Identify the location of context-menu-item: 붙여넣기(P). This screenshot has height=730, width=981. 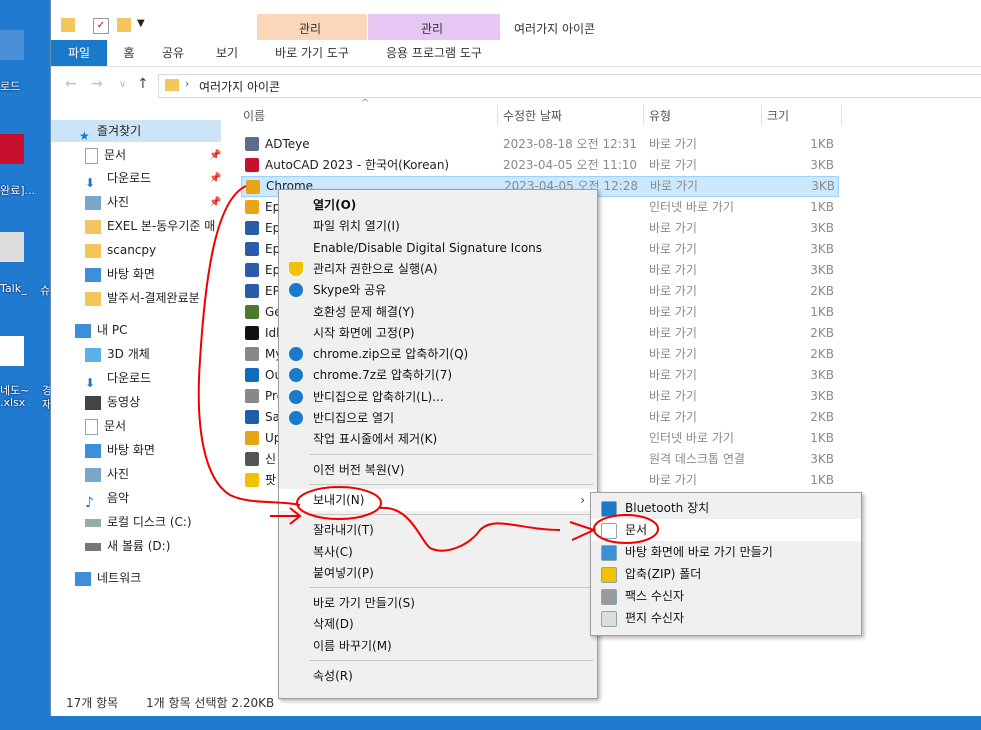
(438, 573).